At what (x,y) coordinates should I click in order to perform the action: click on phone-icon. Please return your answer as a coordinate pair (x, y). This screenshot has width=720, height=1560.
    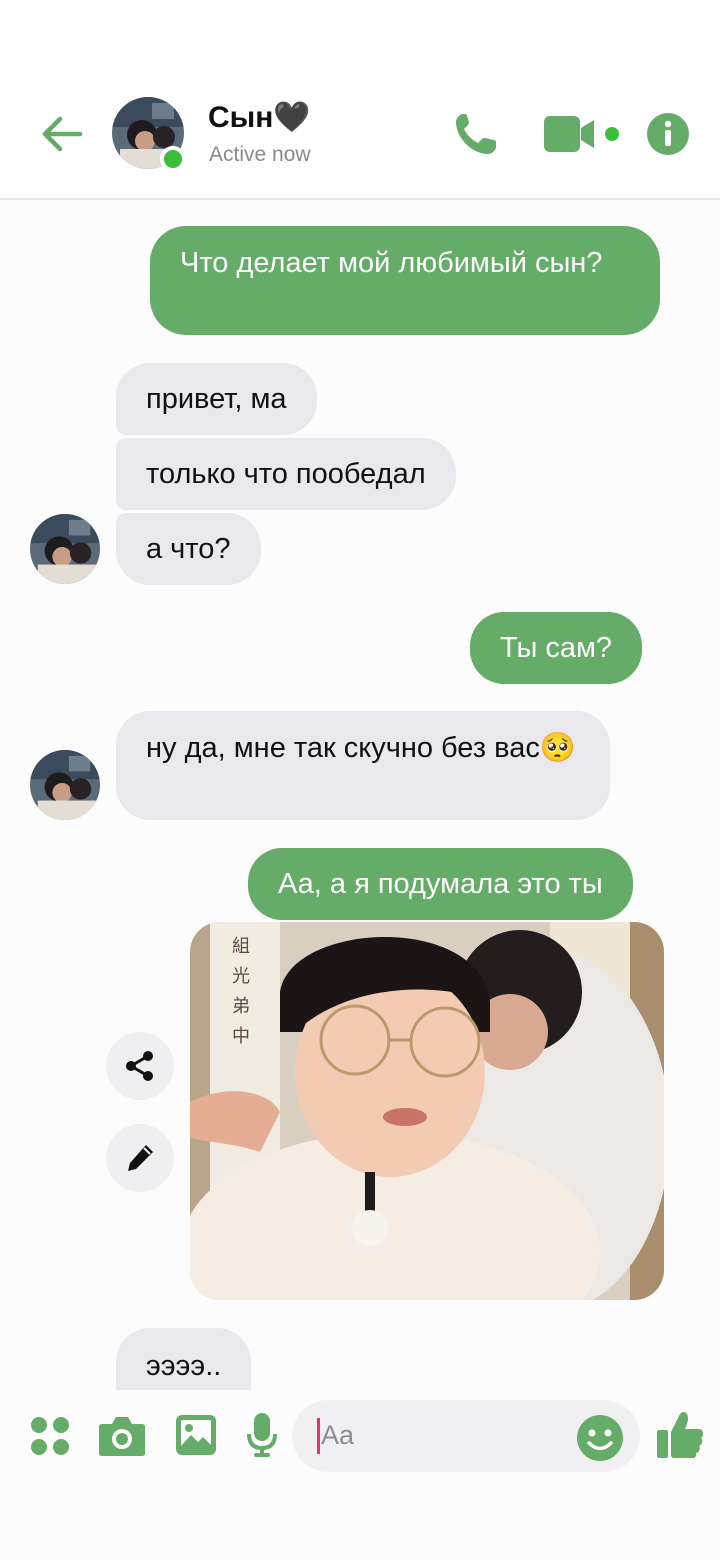
    Looking at the image, I should click on (476, 134).